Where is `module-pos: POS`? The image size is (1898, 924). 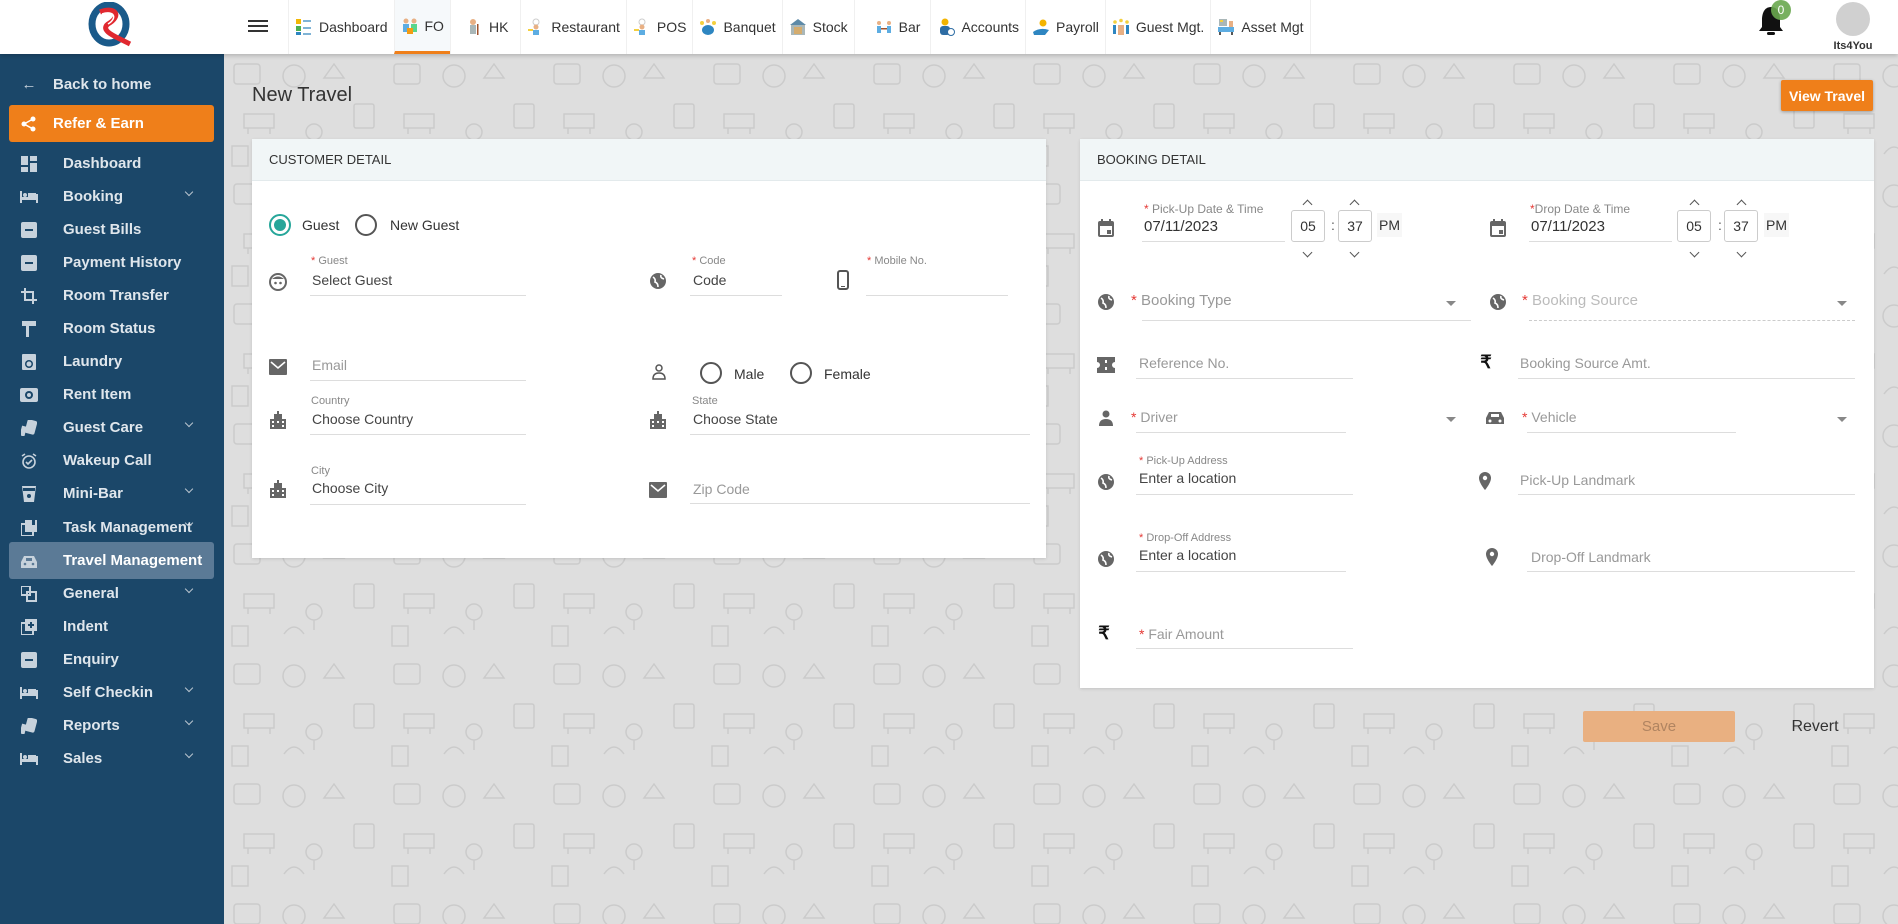 module-pos: POS is located at coordinates (659, 27).